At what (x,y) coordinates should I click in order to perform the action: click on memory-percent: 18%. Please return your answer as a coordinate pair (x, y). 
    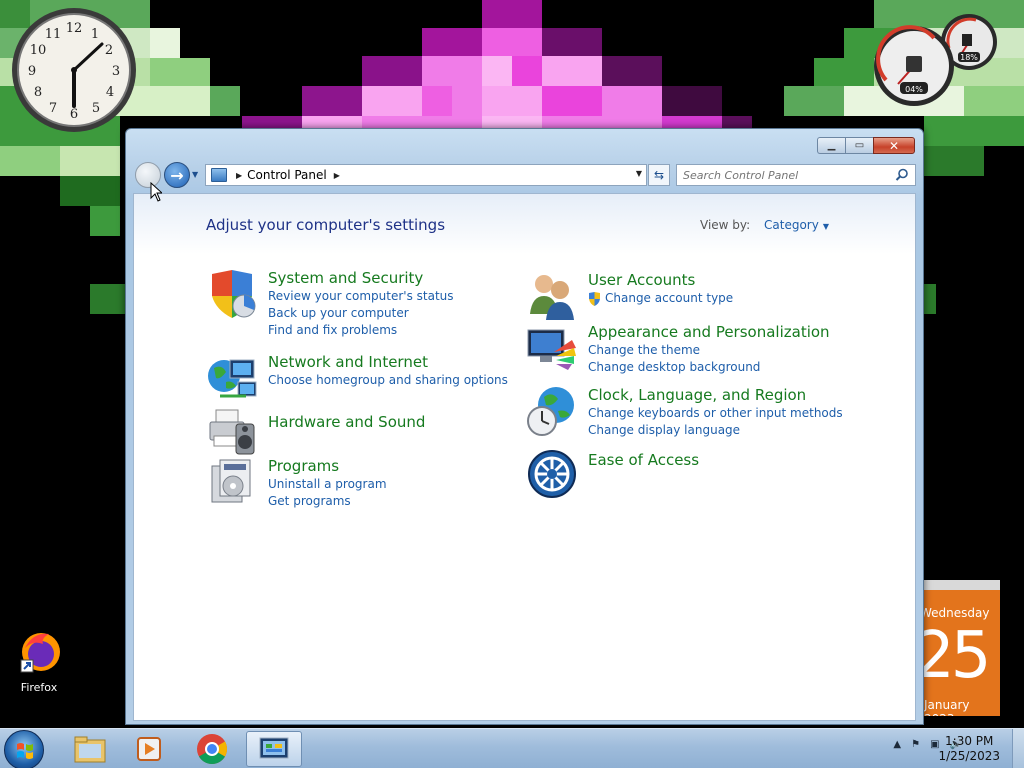
    Looking at the image, I should click on (969, 57).